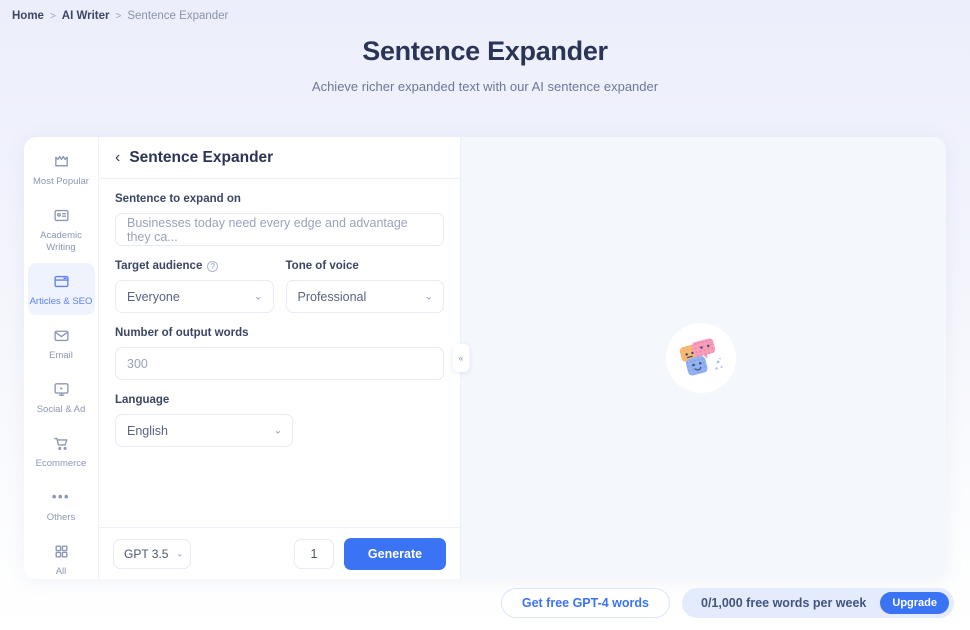  I want to click on language-select: English ⌄, so click(204, 430).